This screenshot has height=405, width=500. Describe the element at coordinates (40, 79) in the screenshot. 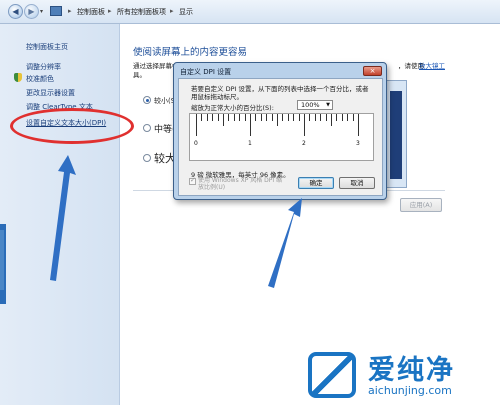

I see `nav-calibrate-color: 校准颜色` at that location.